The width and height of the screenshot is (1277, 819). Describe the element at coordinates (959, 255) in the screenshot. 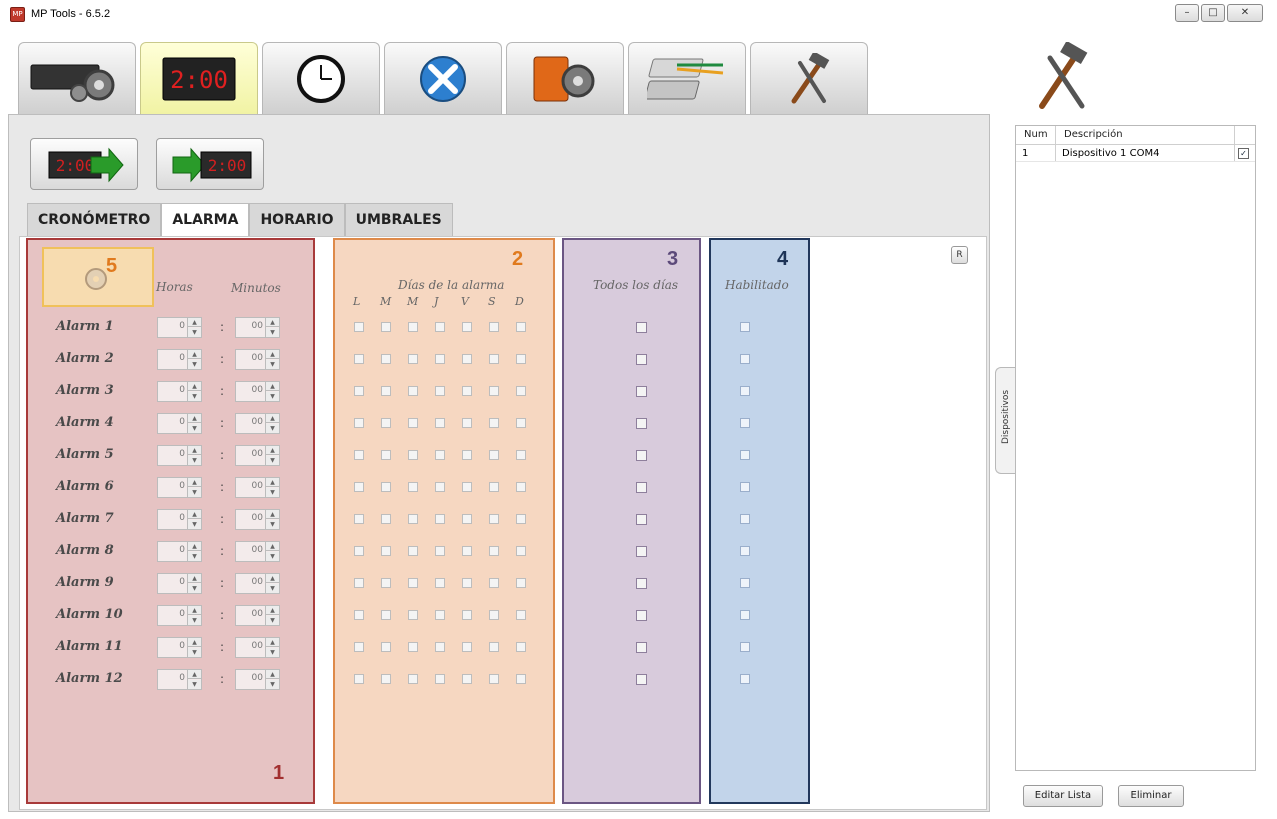

I see `reset-button: R` at that location.